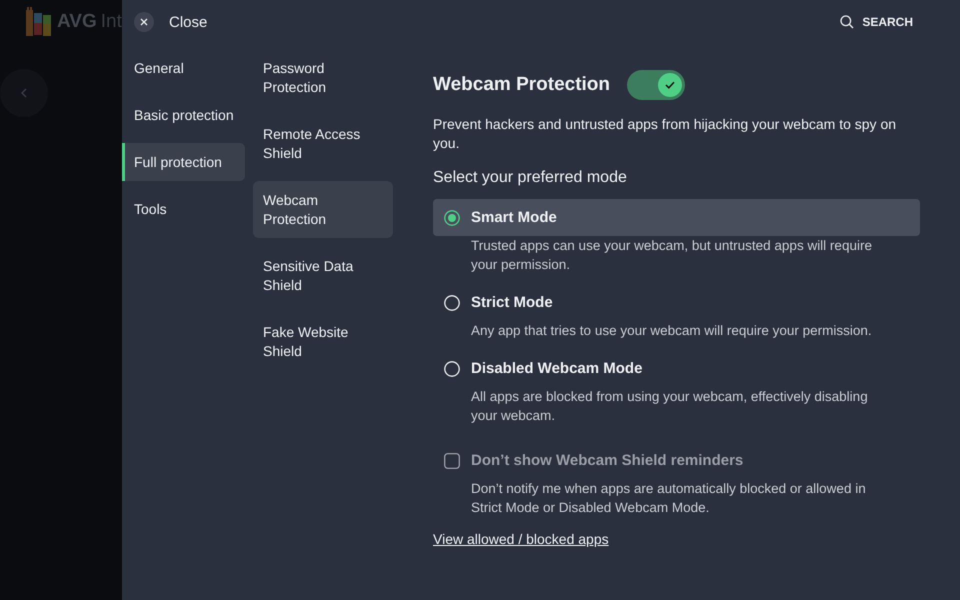 Image resolution: width=960 pixels, height=600 pixels. What do you see at coordinates (323, 143) in the screenshot?
I see `feature-item: Remote Access Shield` at bounding box center [323, 143].